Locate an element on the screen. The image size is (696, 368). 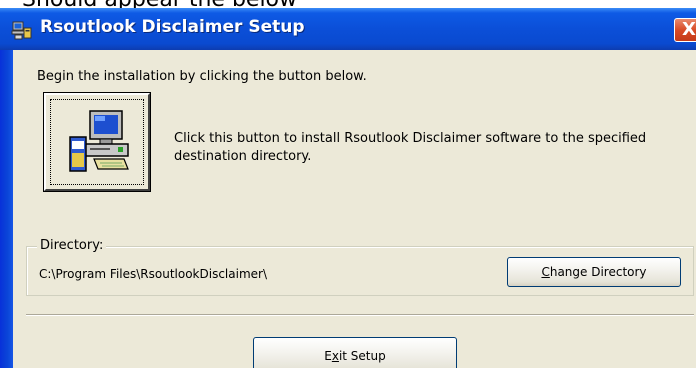
change-directory-button: Change Directory is located at coordinates (594, 272).